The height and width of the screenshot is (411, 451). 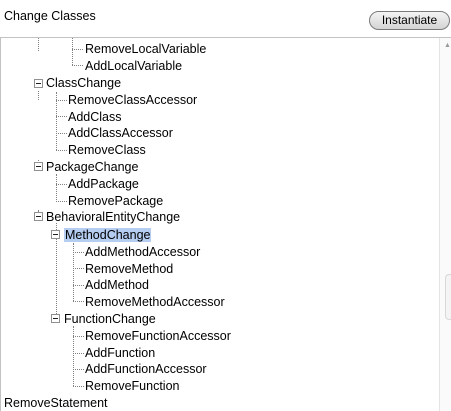 I want to click on tree-item-label: AddPackage, so click(x=103, y=184).